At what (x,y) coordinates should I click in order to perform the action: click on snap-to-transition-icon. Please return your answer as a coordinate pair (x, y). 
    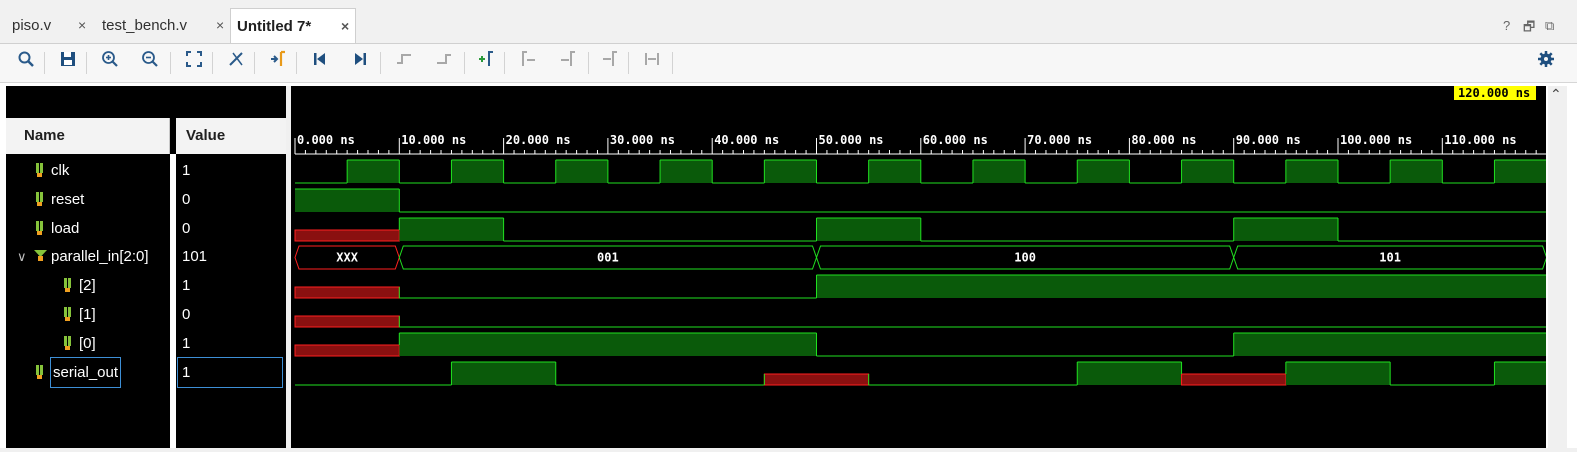
    Looking at the image, I should click on (652, 62).